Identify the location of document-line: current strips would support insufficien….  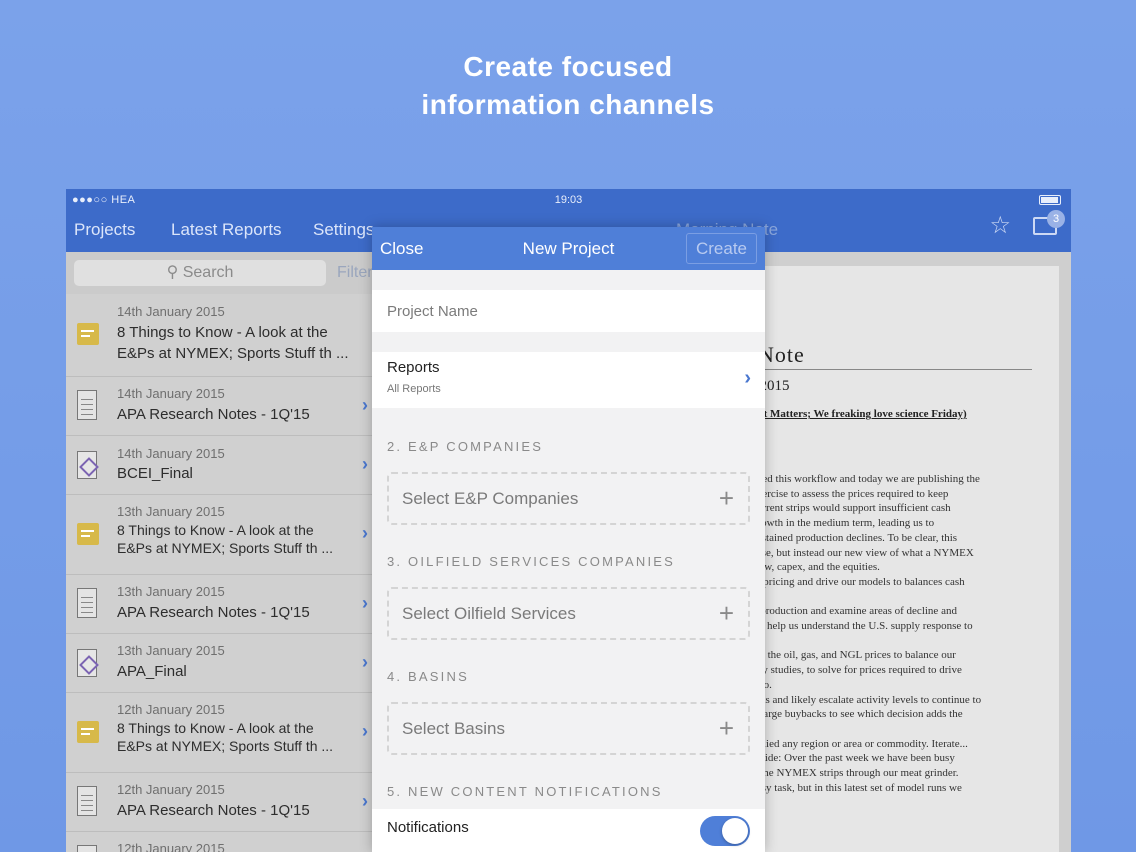
(851, 508).